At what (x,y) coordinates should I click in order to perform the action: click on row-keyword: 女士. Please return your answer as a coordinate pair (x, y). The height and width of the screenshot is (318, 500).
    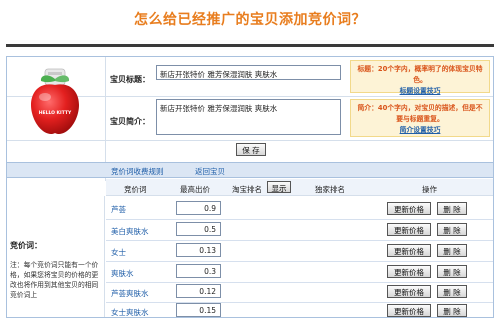
    Looking at the image, I should click on (118, 252).